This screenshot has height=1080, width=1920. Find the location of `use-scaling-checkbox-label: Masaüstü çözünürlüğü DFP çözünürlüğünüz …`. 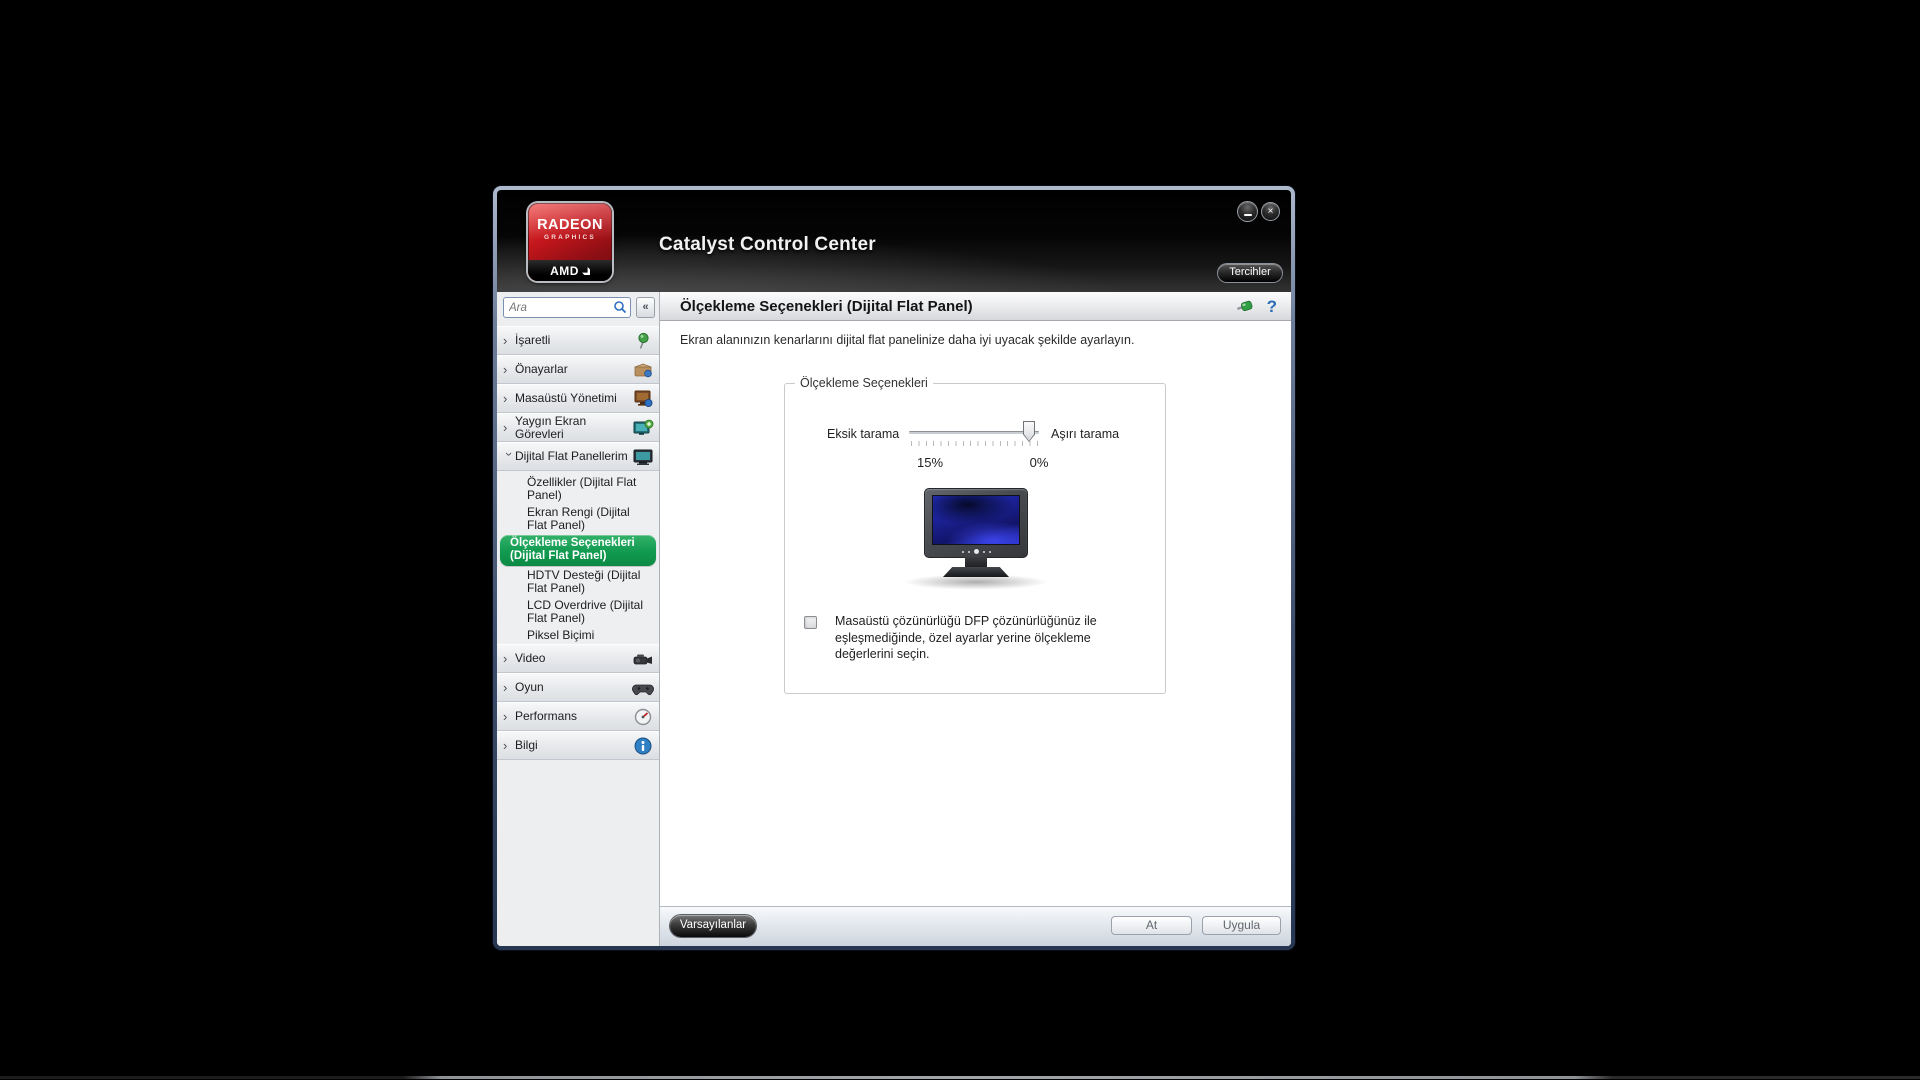

use-scaling-checkbox-label: Masaüstü çözünürlüğü DFP çözünürlüğünüz … is located at coordinates (966, 637).